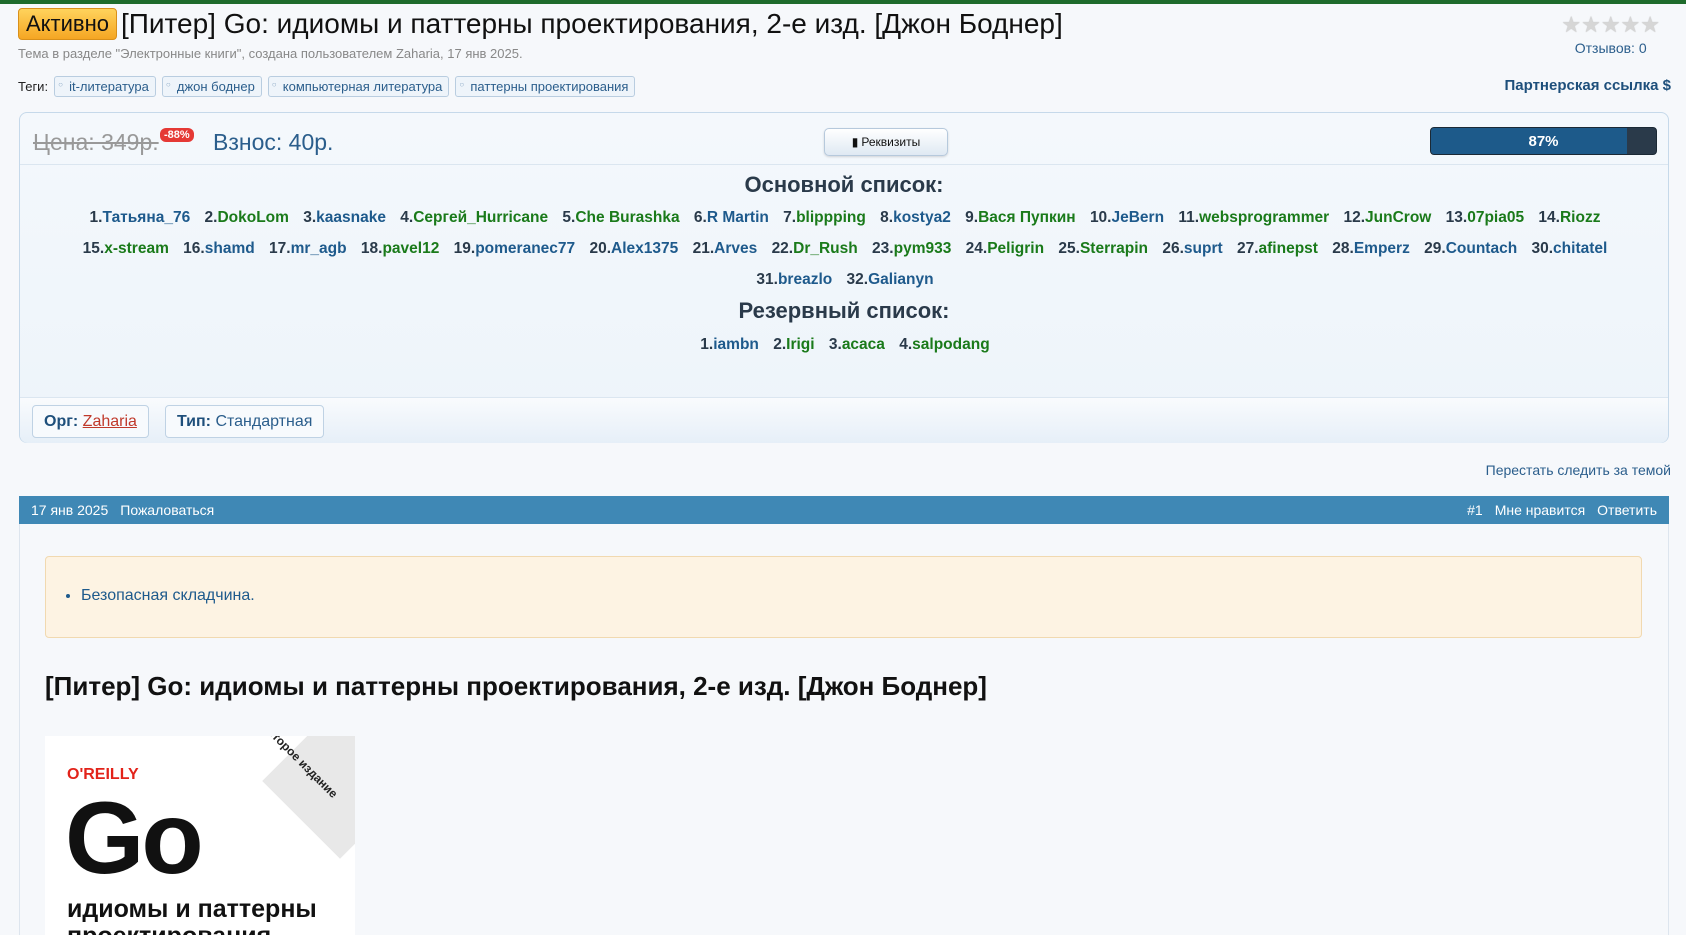  Describe the element at coordinates (1578, 470) in the screenshot. I see `unwatch-link: Перестать следить за темой` at that location.